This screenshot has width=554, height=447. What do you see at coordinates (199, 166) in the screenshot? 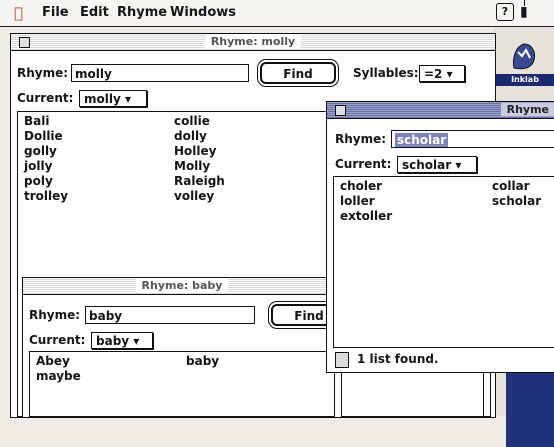
I see `list-item: Molly` at bounding box center [199, 166].